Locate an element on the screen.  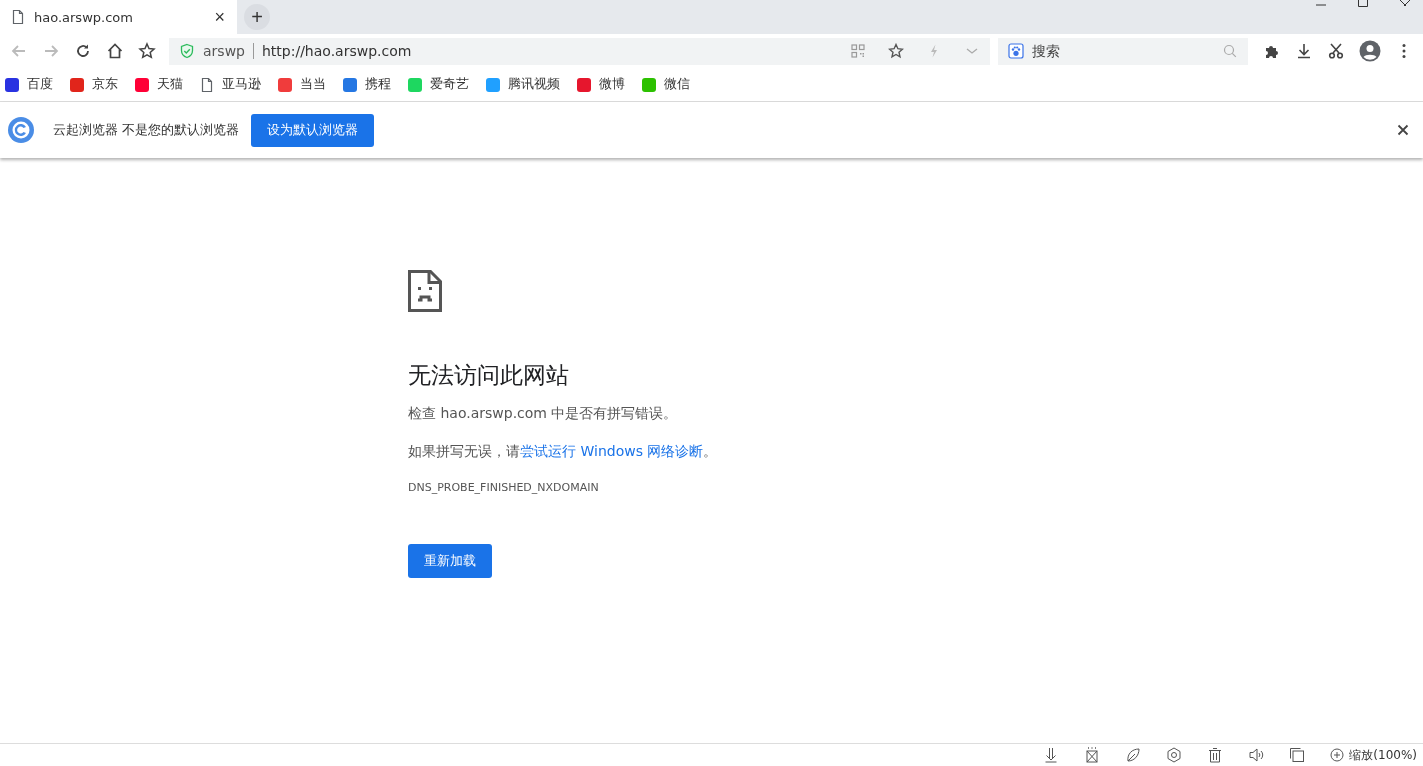
bookmark-item: 天猫 is located at coordinates (158, 84).